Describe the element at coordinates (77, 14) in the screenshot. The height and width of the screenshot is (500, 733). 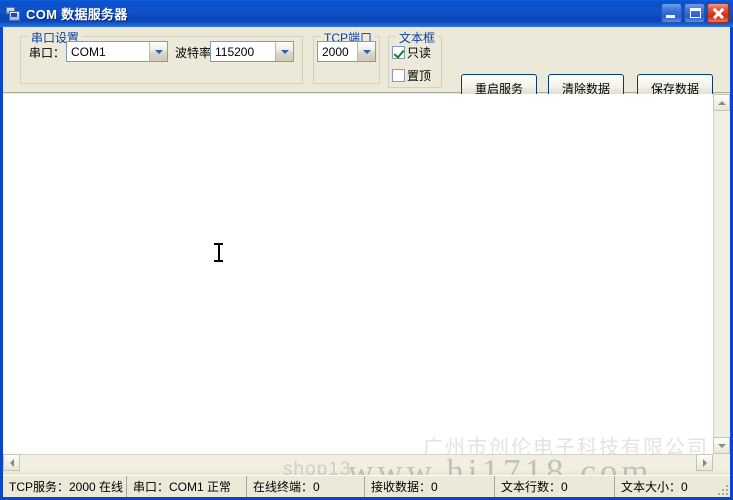
I see `window-title: COM 数据服务器` at that location.